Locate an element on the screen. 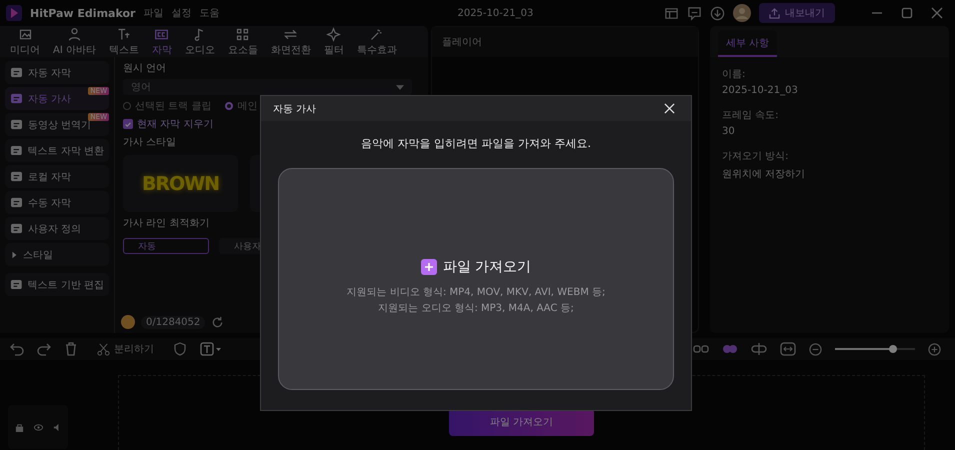 This screenshot has height=450, width=955. project-title: 2025-10-21_03 is located at coordinates (495, 13).